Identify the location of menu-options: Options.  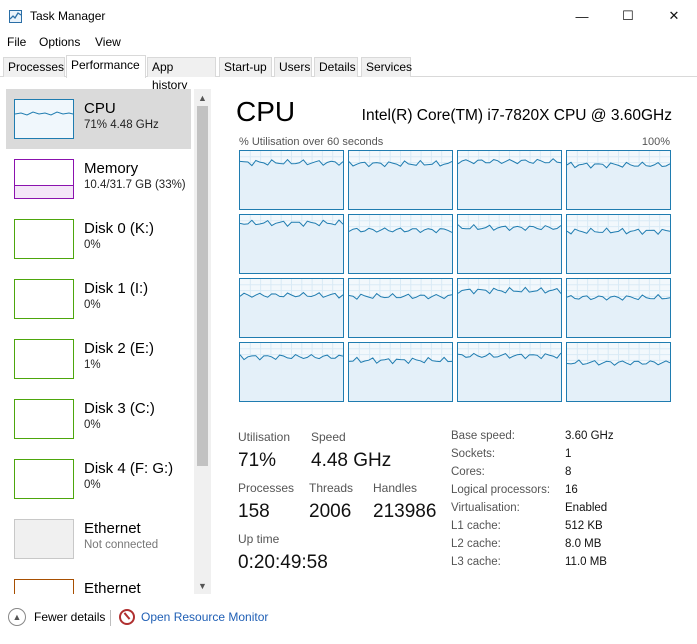
(59, 42).